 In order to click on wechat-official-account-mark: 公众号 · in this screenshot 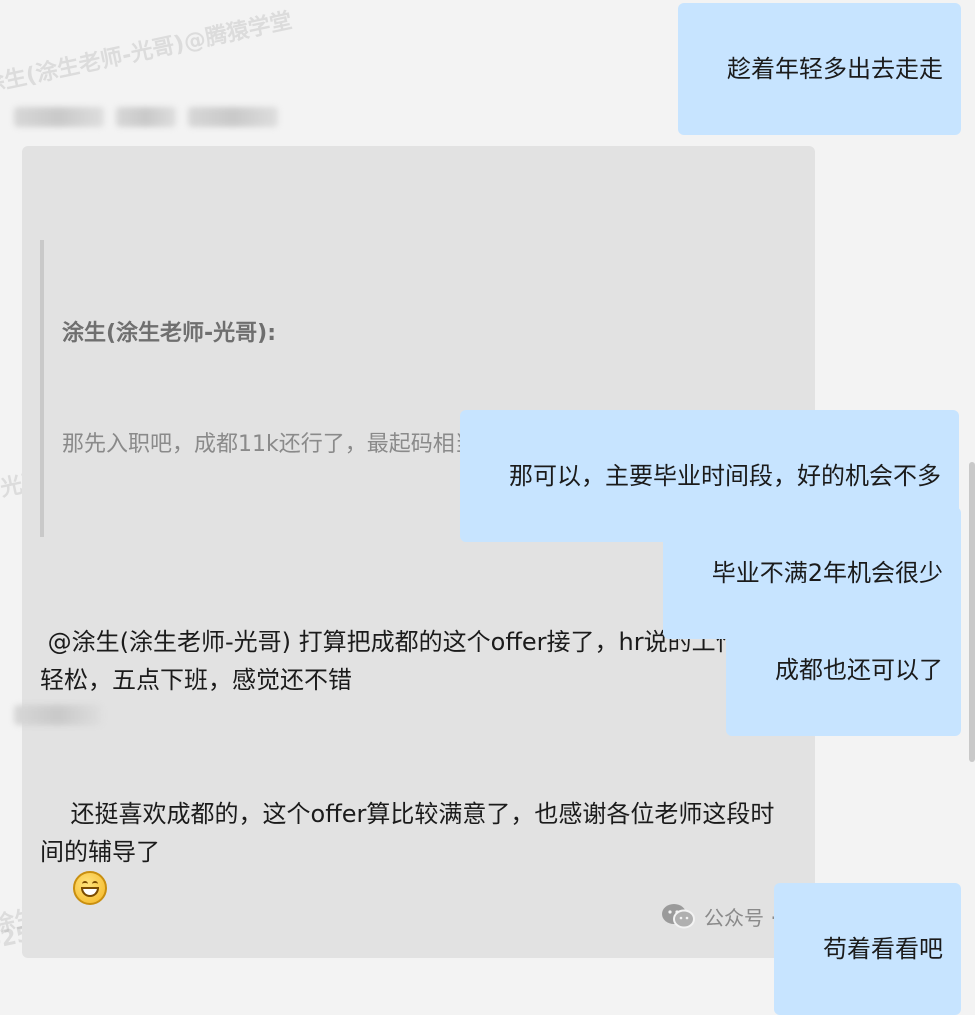, I will do `click(718, 916)`.